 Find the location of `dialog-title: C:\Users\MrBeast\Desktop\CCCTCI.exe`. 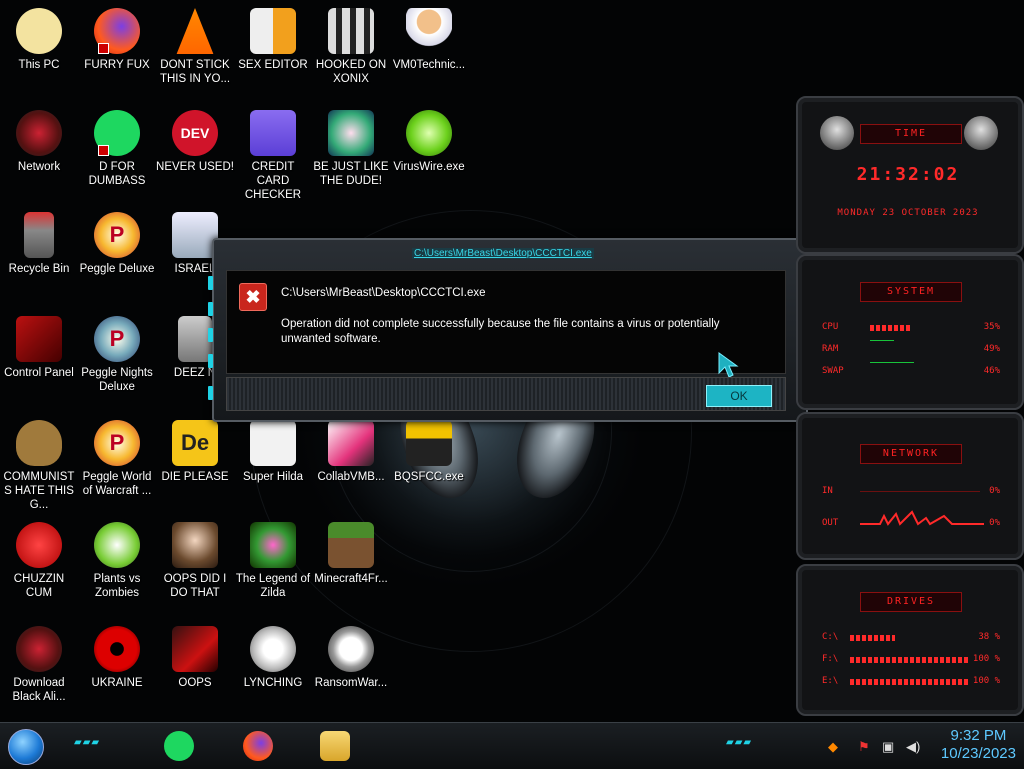

dialog-title: C:\Users\MrBeast\Desktop\CCCTCI.exe is located at coordinates (503, 253).